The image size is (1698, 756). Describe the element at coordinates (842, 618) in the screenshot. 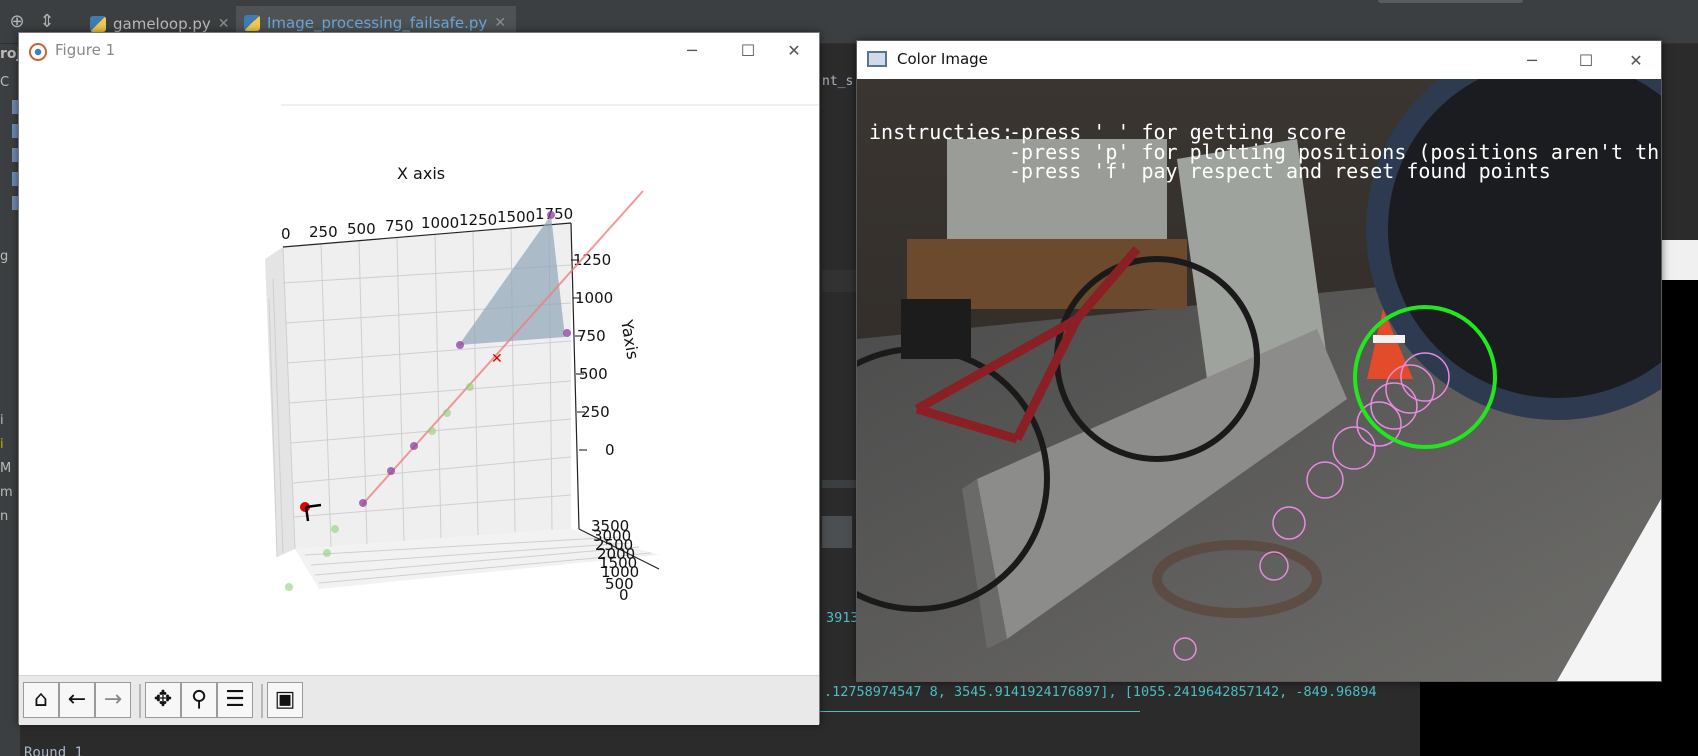

I see `console-output-line: 3913` at that location.